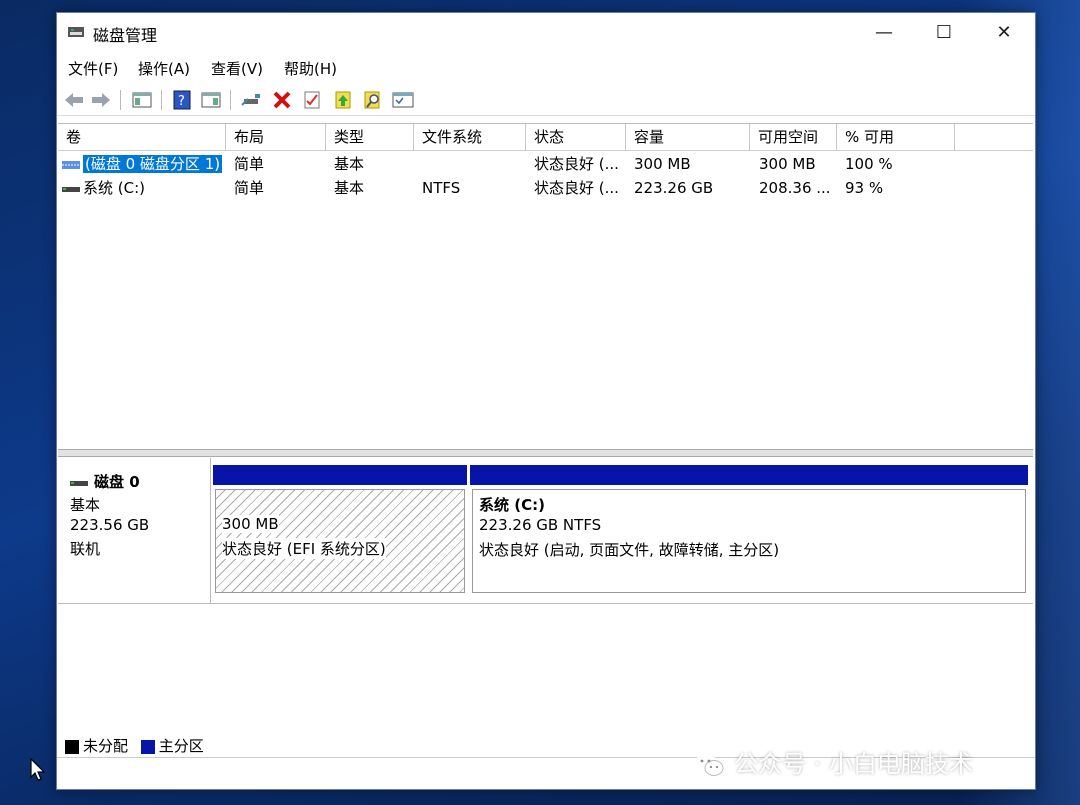 Image resolution: width=1080 pixels, height=805 pixels. Describe the element at coordinates (110, 525) in the screenshot. I see `disk-size: 223.56 GB` at that location.